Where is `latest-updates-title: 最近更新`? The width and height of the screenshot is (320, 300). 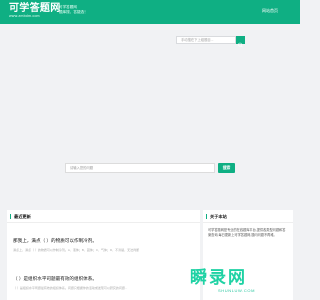
latest-updates-title: 最近更新 is located at coordinates (20, 216).